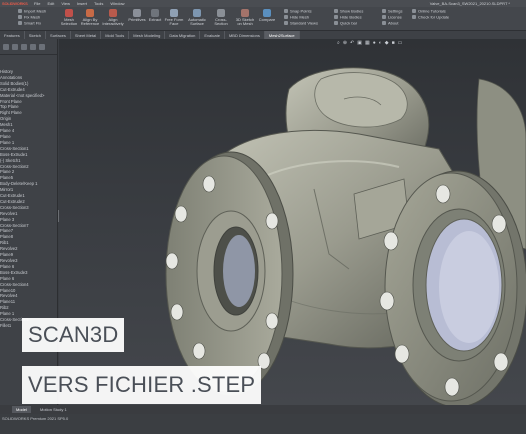  What do you see at coordinates (336, 23) in the screenshot?
I see `quick-bar-icon` at bounding box center [336, 23].